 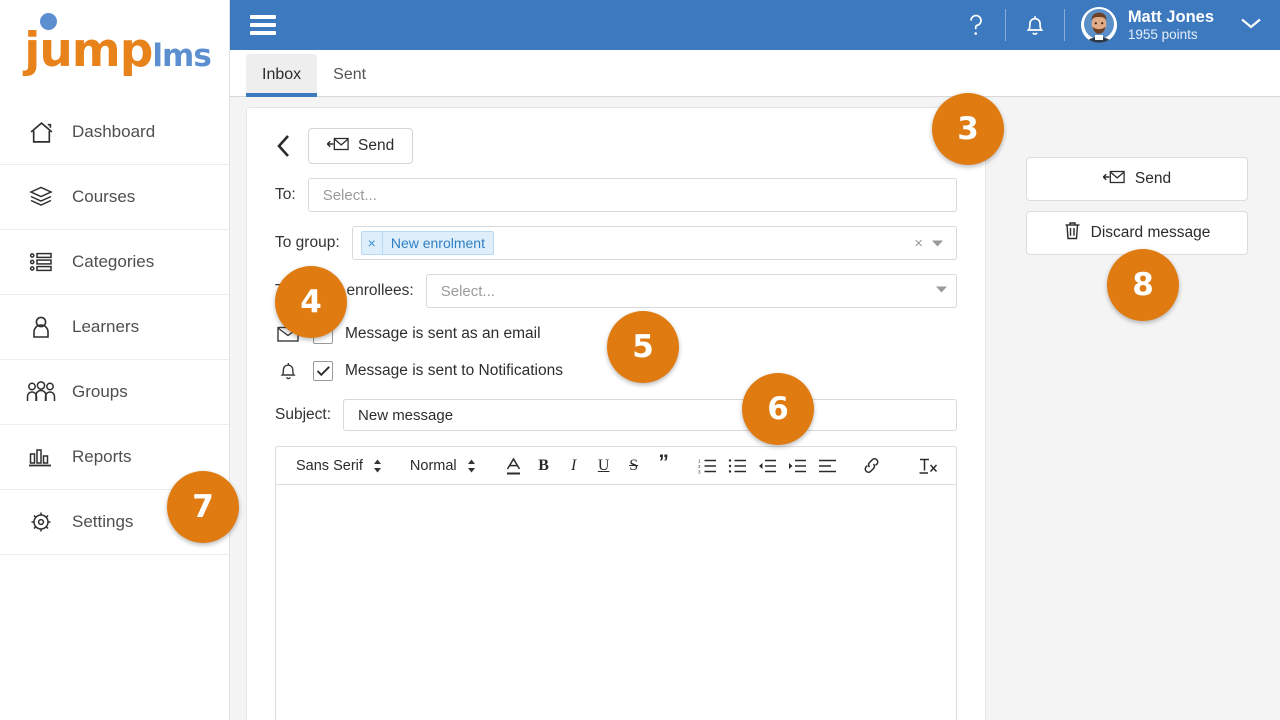 I want to click on font-family-select: Sans Serif, so click(x=339, y=466).